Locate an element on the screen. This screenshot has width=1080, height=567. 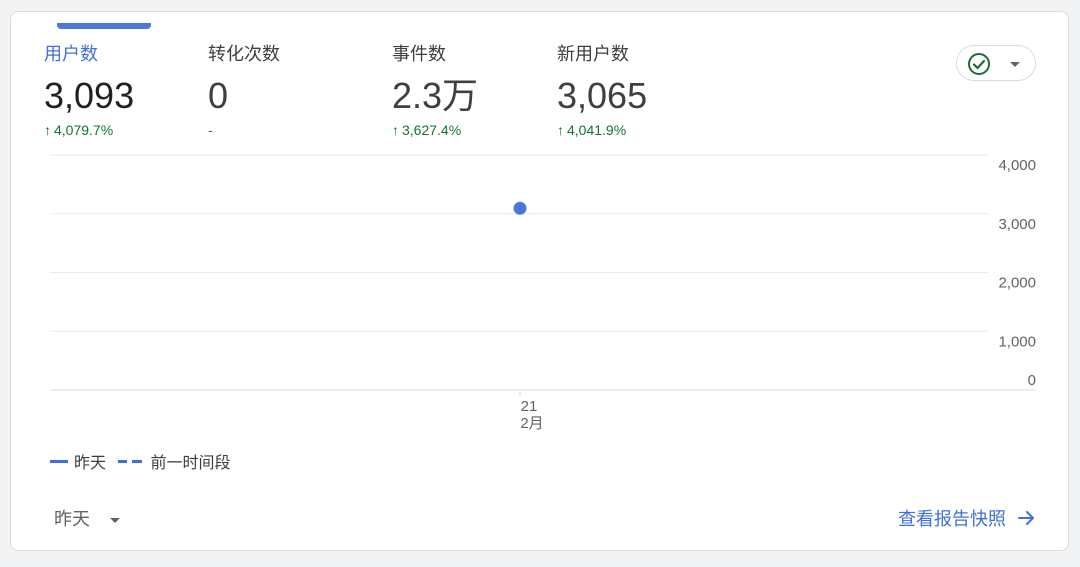
data-points is located at coordinates (520, 208).